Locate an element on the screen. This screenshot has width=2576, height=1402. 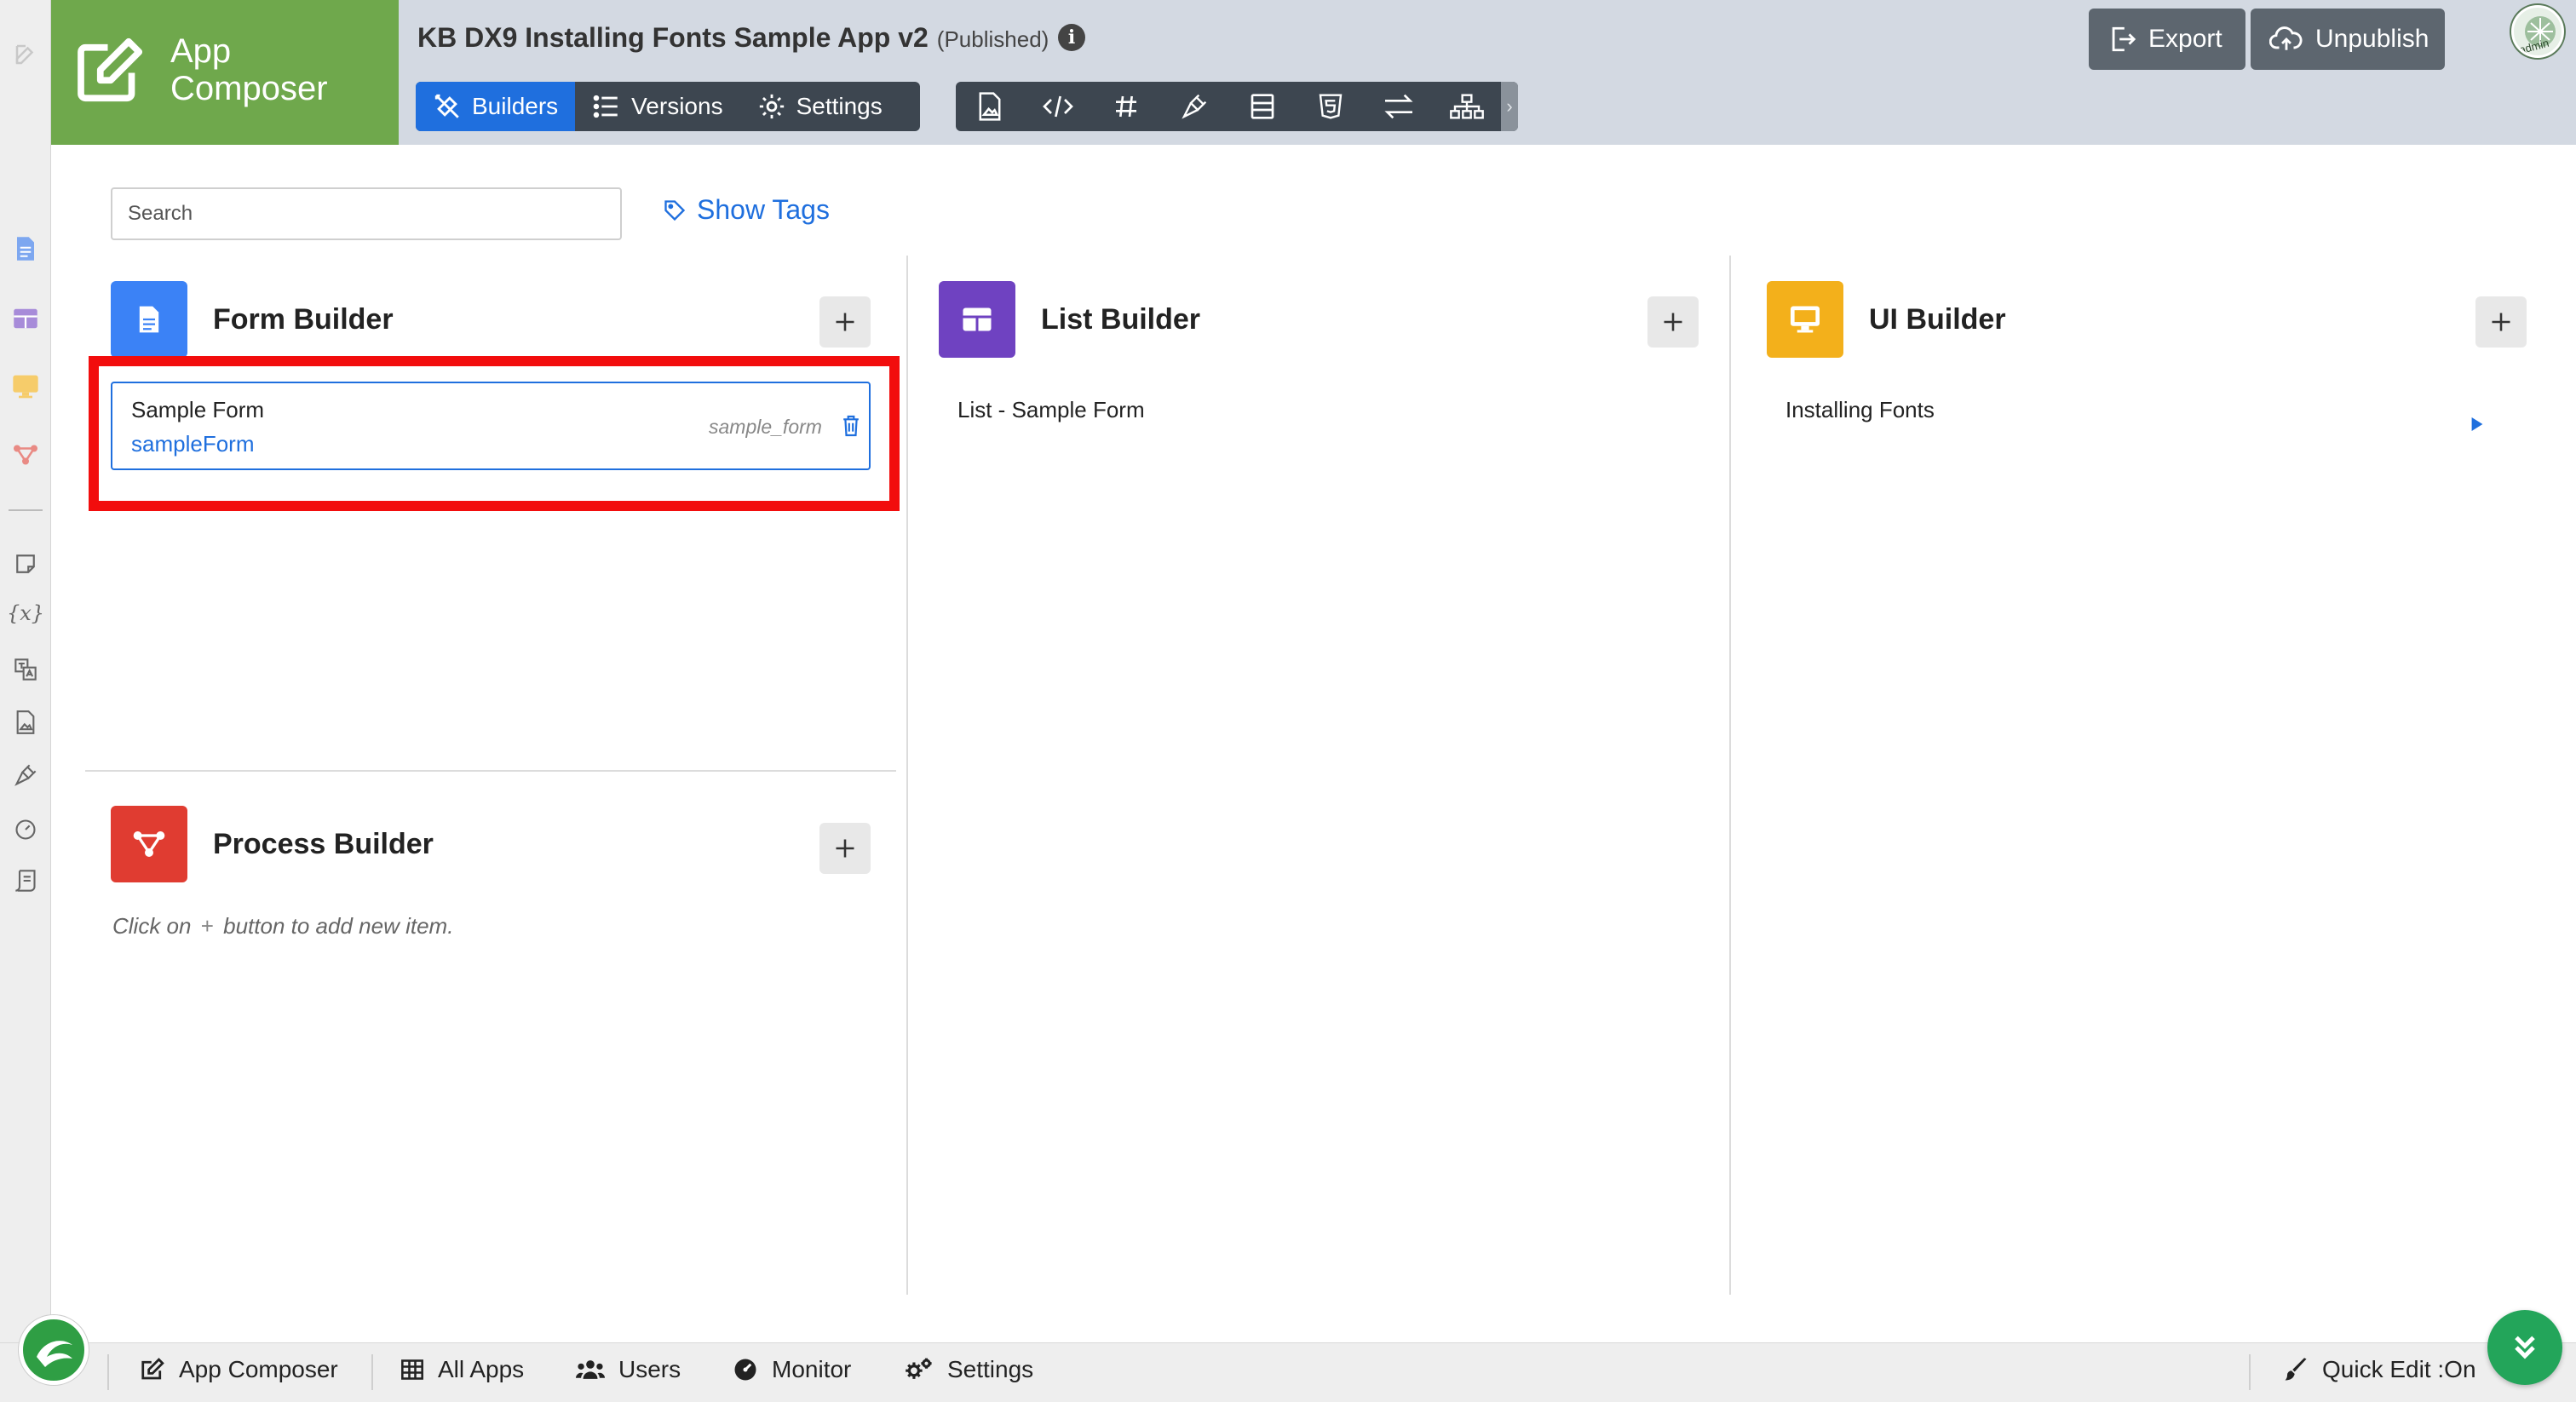
variable-icon: {x} is located at coordinates (26, 613).